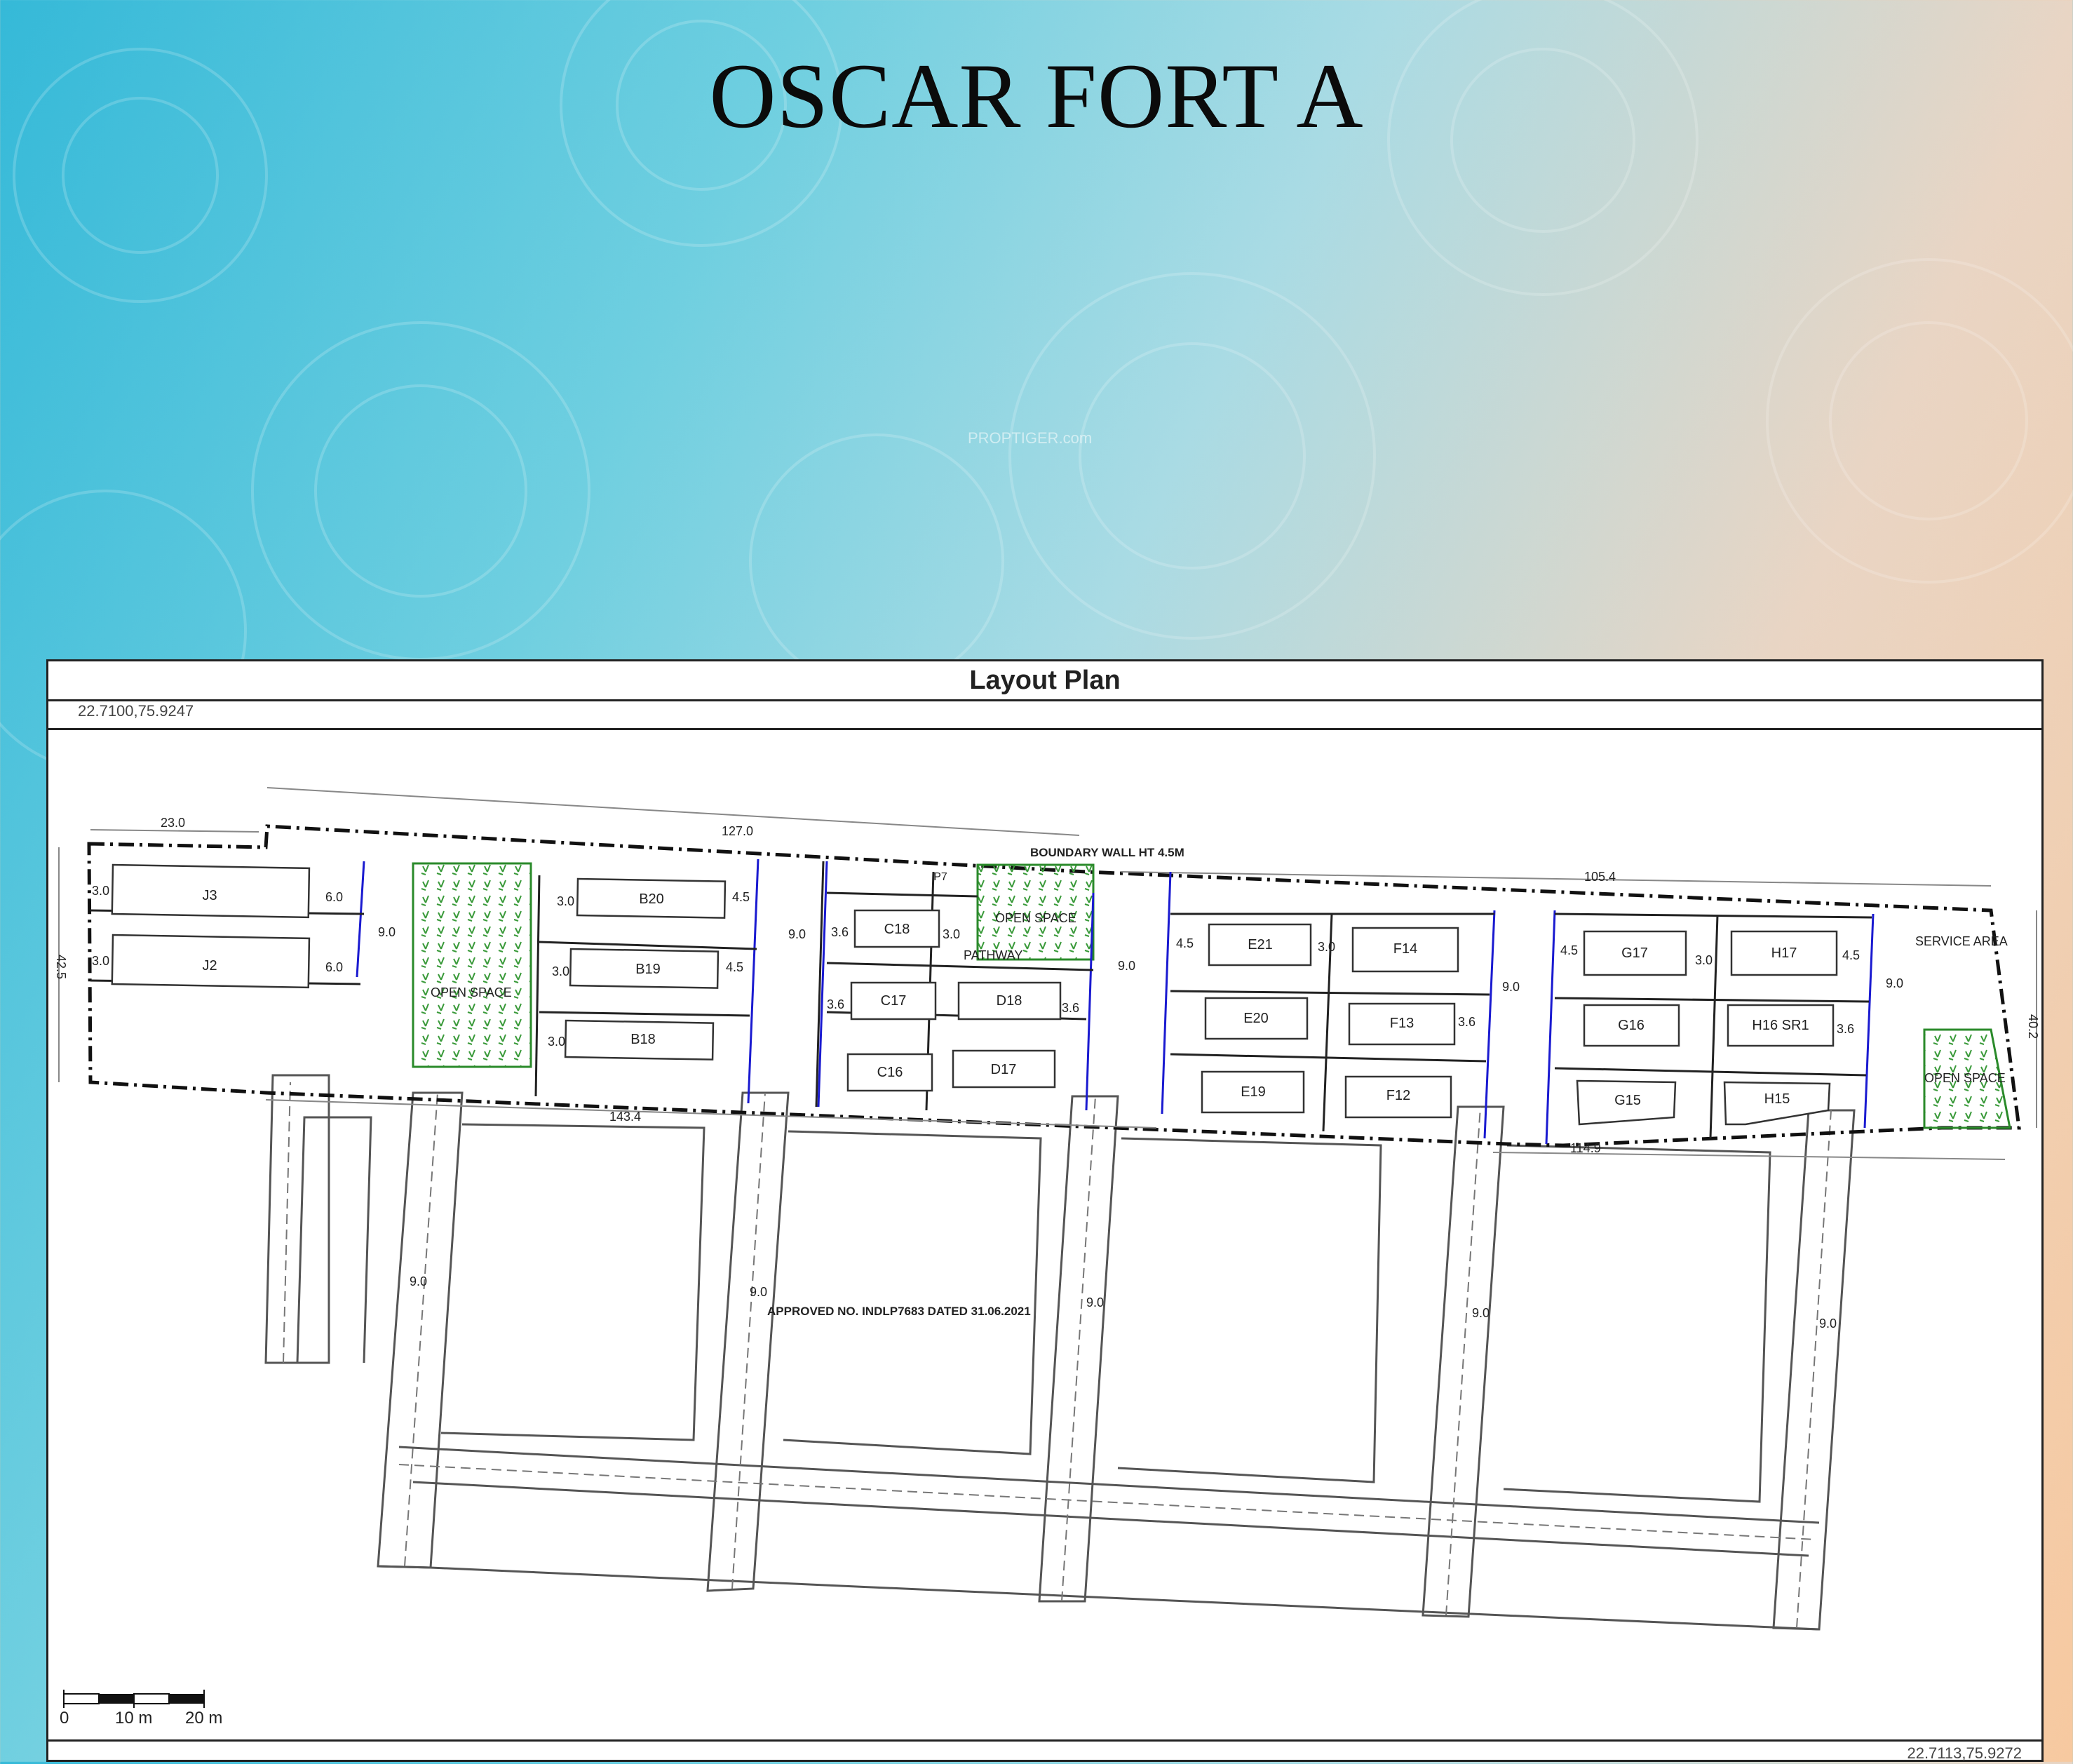 This screenshot has height=1764, width=2073. I want to click on scale-bar: 0 10 m 20 m, so click(141, 1709).